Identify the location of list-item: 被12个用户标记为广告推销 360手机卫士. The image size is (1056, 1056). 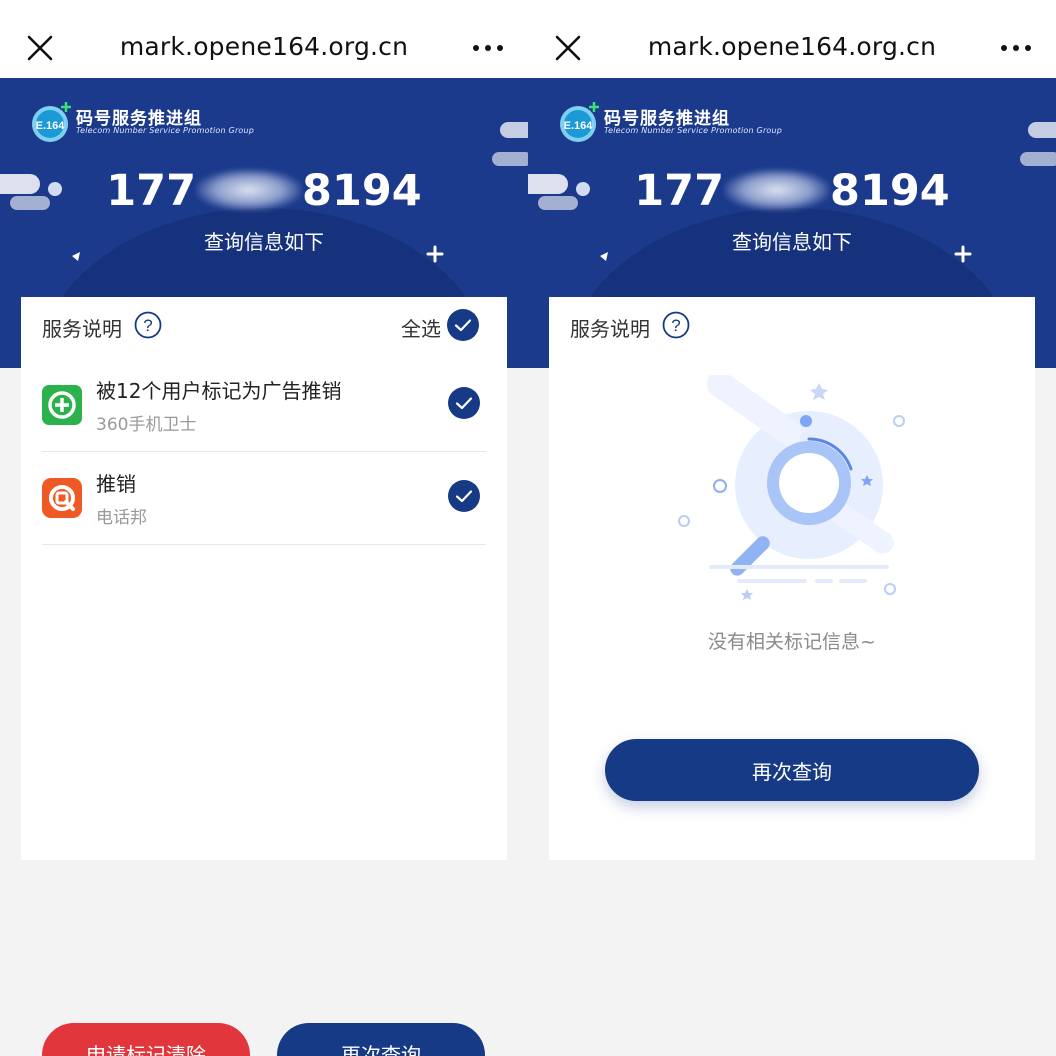
(264, 405).